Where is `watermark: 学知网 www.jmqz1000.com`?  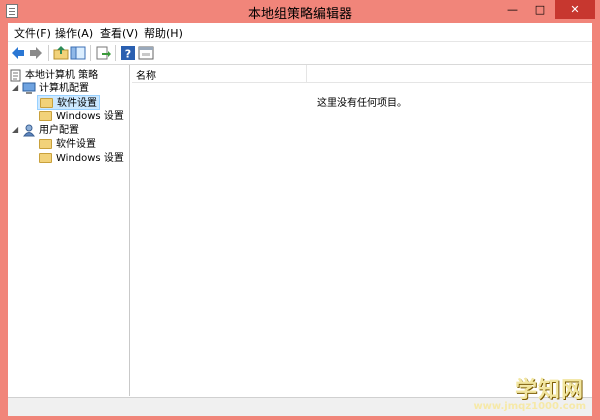
watermark: 学知网 www.jmqz1000.com is located at coordinates (531, 394).